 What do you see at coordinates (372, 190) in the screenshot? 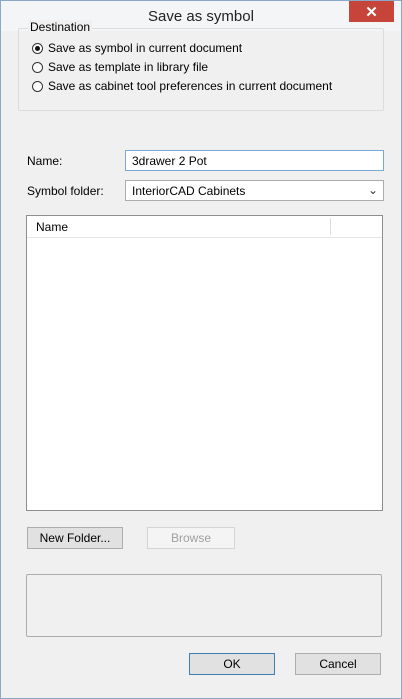
I see `chevron-down-icon: ⌄` at bounding box center [372, 190].